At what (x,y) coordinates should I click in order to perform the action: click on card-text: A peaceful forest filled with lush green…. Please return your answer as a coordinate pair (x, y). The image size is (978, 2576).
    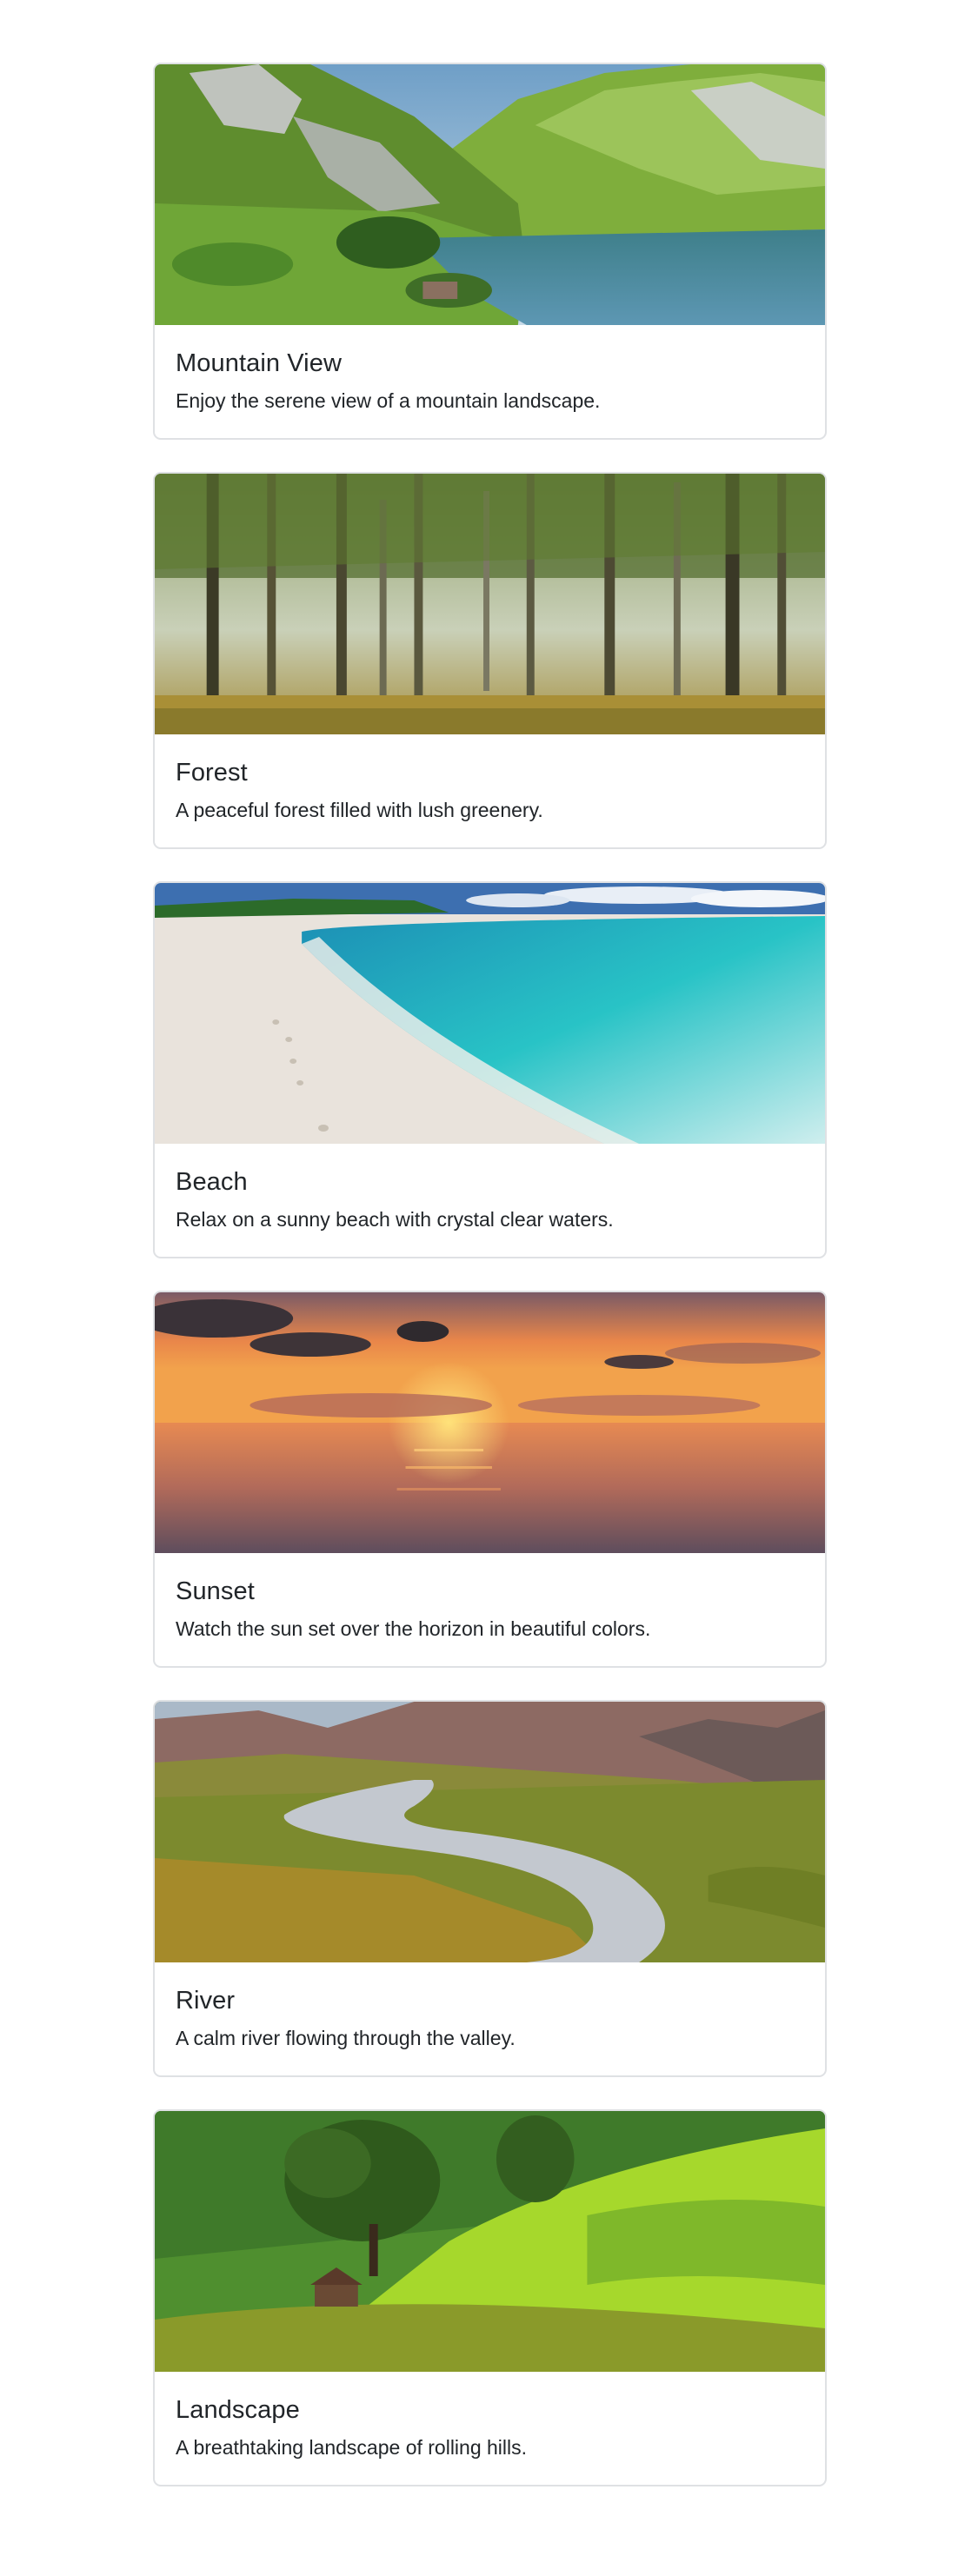
    Looking at the image, I should click on (359, 810).